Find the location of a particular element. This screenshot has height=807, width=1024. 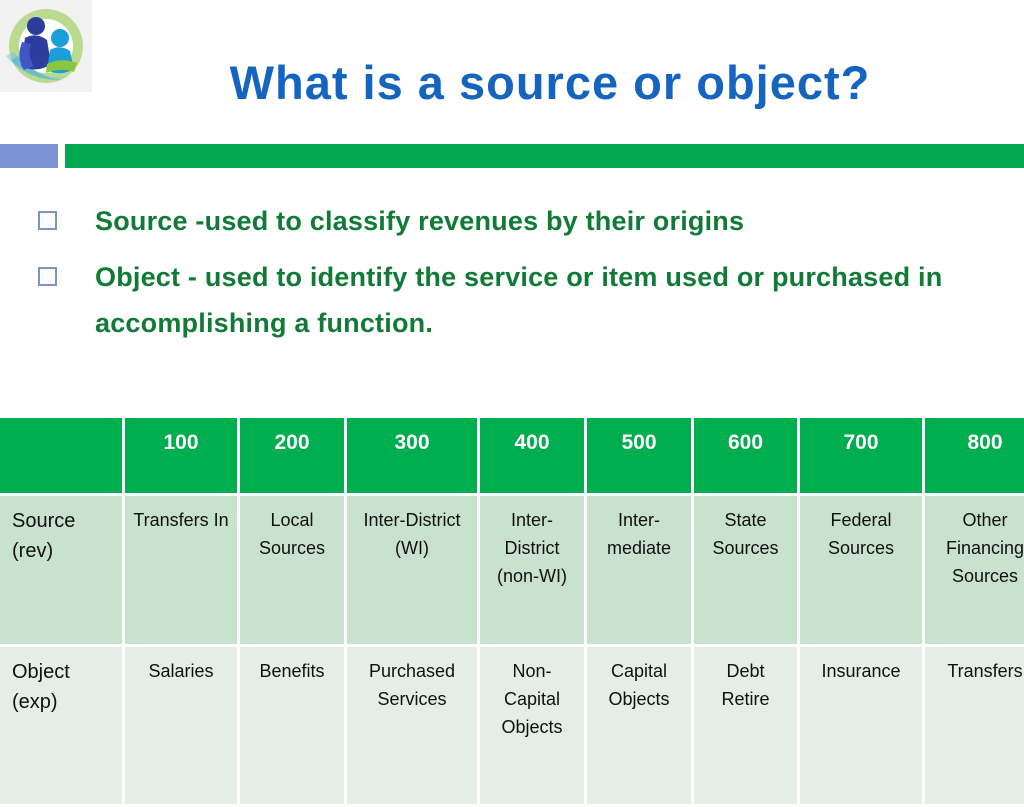

table-header-600: 600 is located at coordinates (747, 457).